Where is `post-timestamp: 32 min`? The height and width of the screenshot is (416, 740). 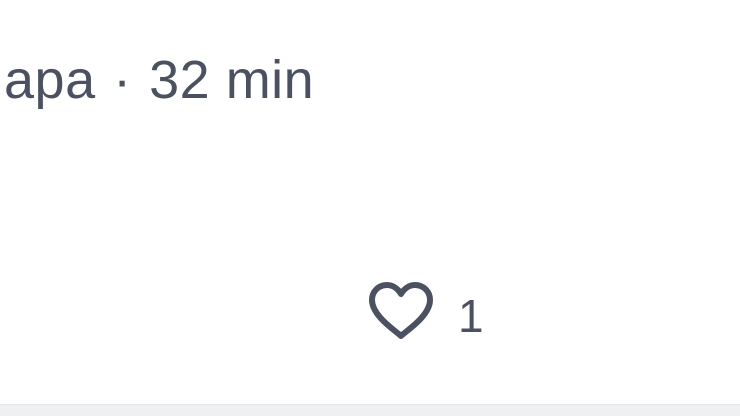
post-timestamp: 32 min is located at coordinates (231, 80).